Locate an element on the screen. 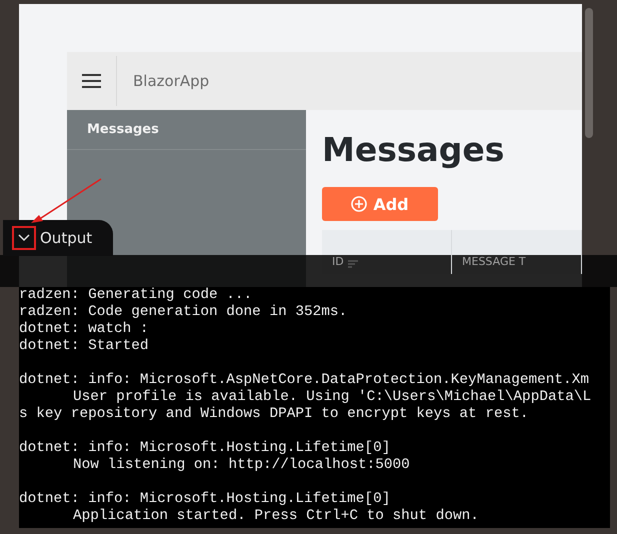 This screenshot has width=617, height=534. app-title: BlazorApp is located at coordinates (171, 81).